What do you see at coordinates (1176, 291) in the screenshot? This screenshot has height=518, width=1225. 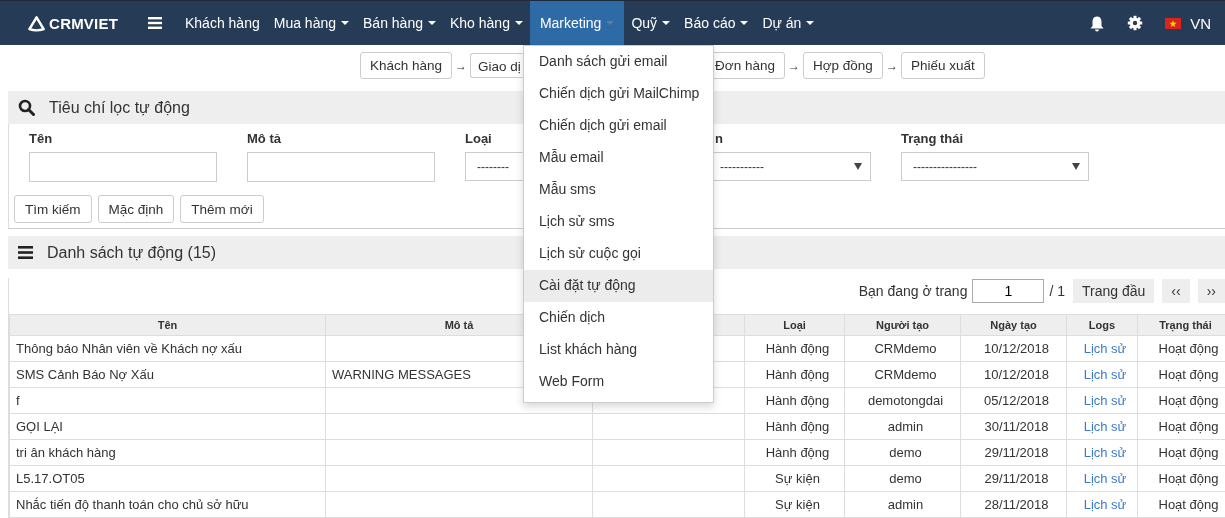 I see `previous-page-button: ‹‹` at bounding box center [1176, 291].